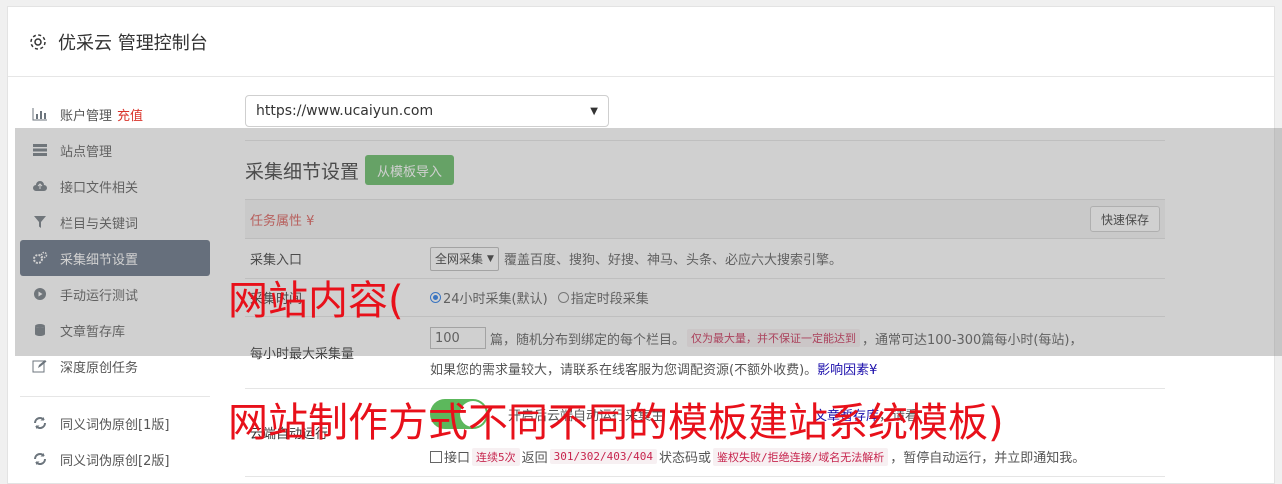  Describe the element at coordinates (40, 222) in the screenshot. I see `filter-icon` at that location.